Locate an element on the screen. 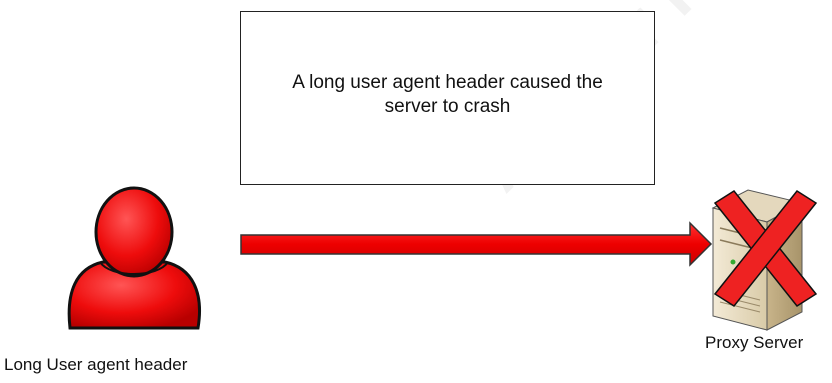  user-icon is located at coordinates (134, 258).